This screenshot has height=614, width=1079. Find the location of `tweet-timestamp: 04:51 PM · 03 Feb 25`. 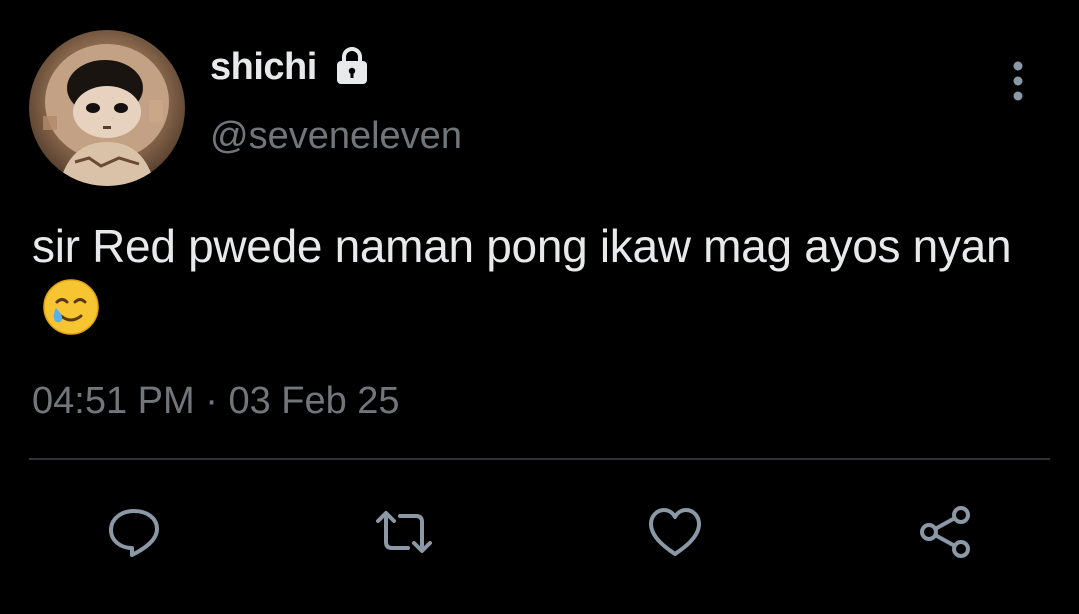

tweet-timestamp: 04:51 PM · 03 Feb 25 is located at coordinates (216, 401).